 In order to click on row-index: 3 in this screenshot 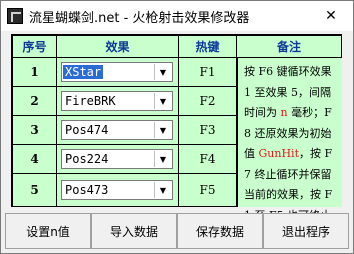, I will do `click(34, 130)`.